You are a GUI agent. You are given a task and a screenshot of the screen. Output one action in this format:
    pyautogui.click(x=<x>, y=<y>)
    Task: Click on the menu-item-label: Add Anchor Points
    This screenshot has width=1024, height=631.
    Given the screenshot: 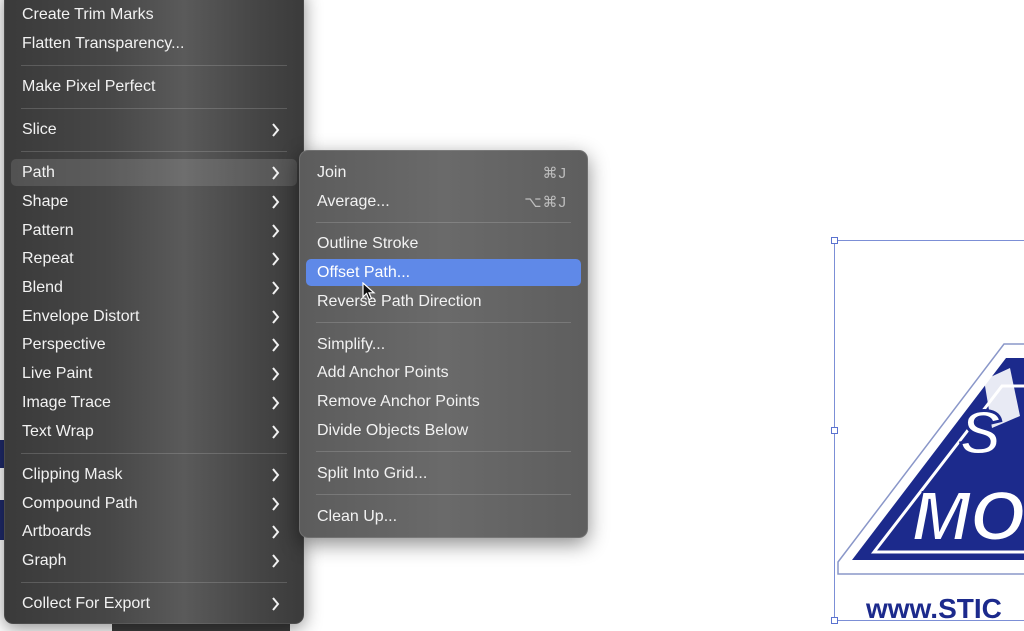 What is the action you would take?
    pyautogui.click(x=383, y=372)
    